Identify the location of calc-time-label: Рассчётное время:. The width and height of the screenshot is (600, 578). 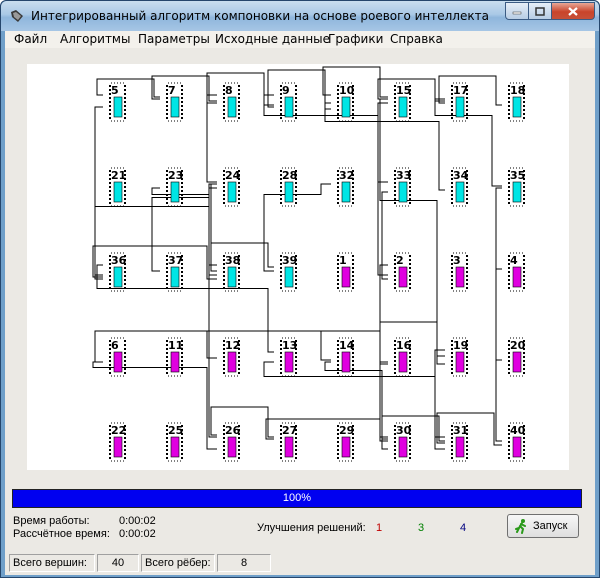
(61, 534).